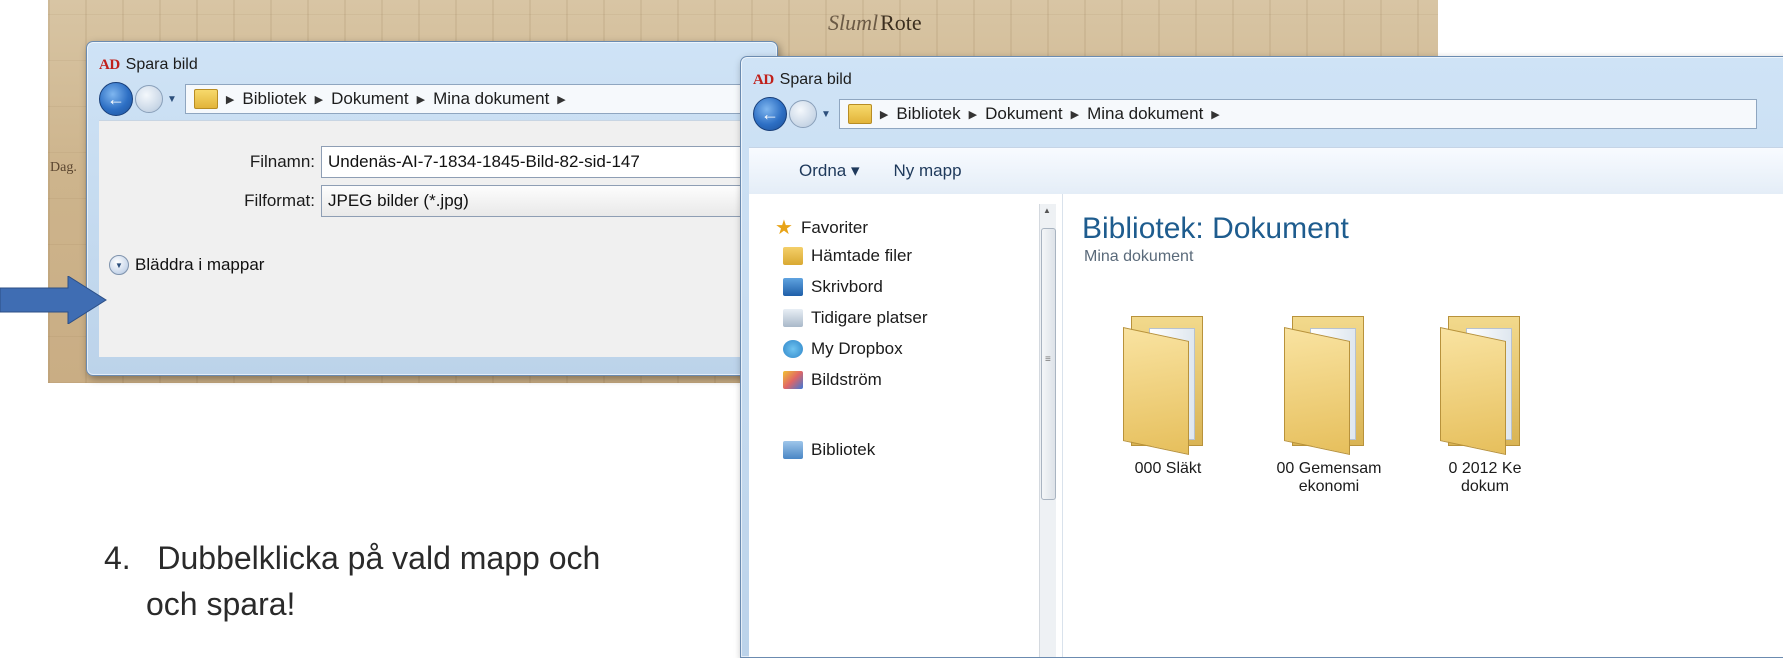 This screenshot has width=1783, height=658. I want to click on format-select: JPEG bilder (*.jpg), so click(540, 201).